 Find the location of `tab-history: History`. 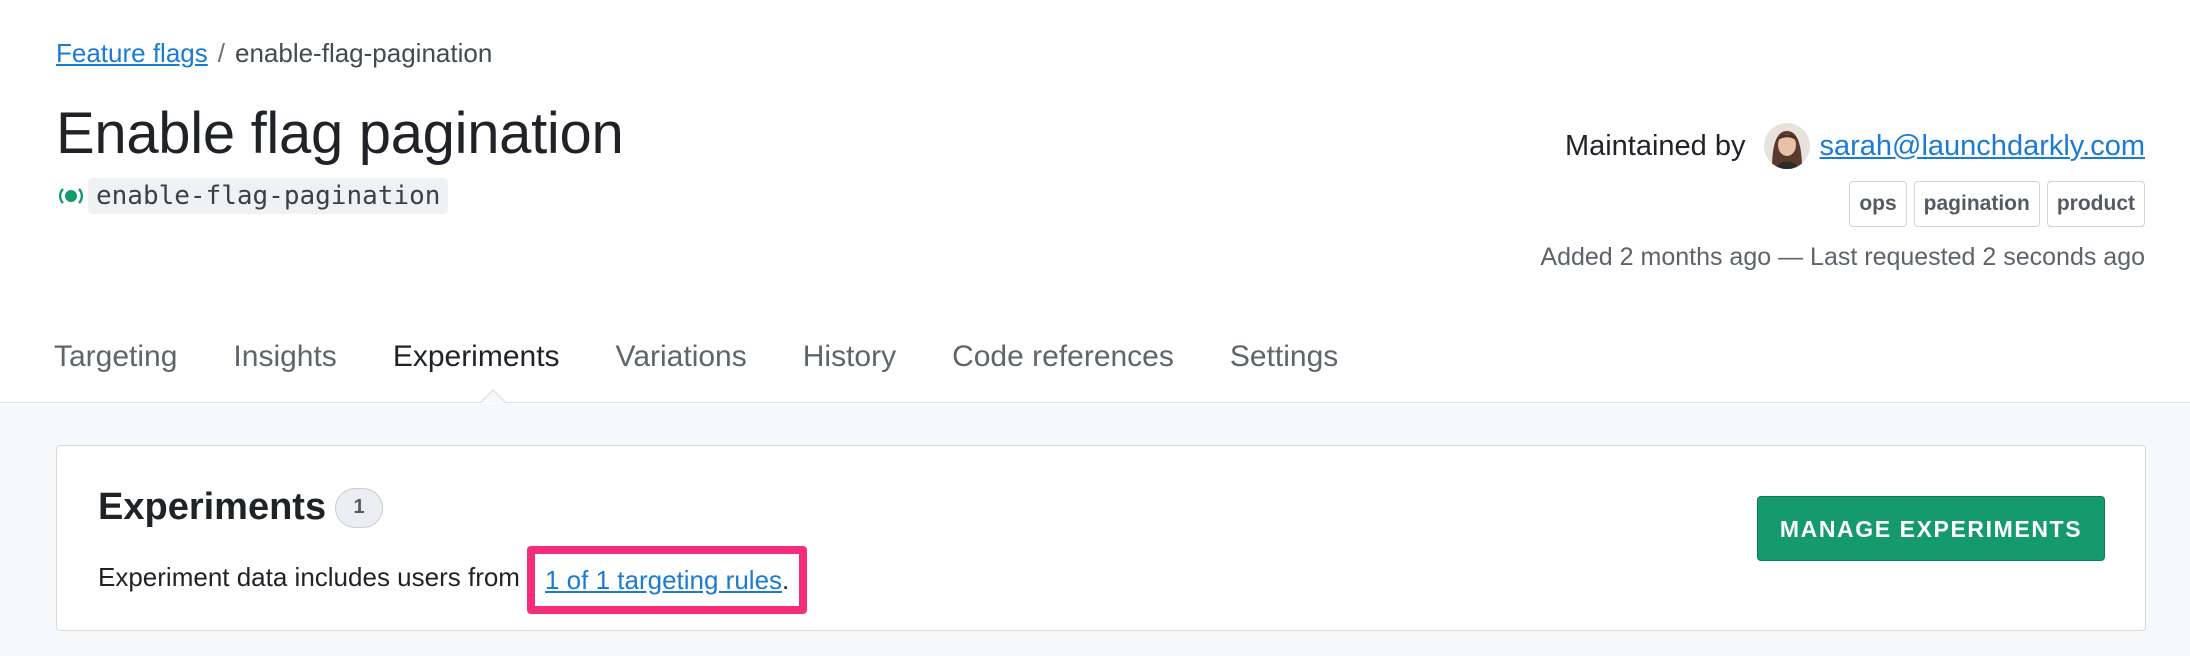

tab-history: History is located at coordinates (849, 357).